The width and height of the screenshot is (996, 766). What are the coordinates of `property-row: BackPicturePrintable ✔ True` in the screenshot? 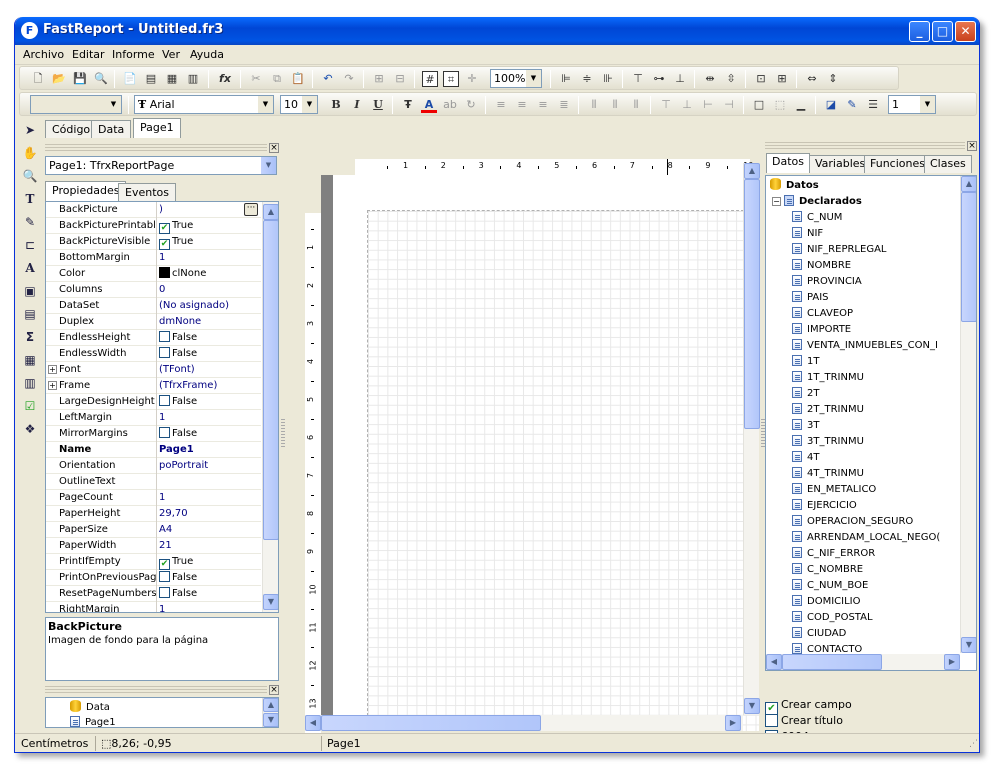 It's located at (153, 226).